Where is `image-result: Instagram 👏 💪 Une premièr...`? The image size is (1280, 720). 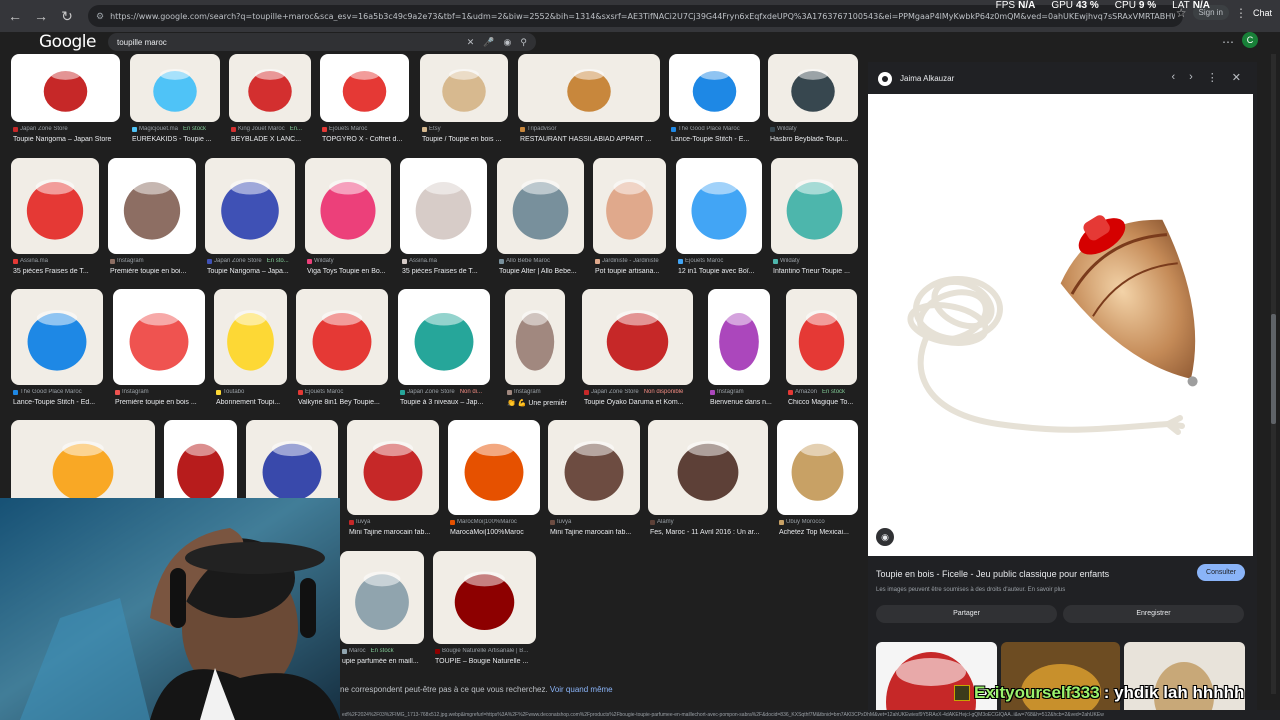
image-result: Instagram 👏 💪 Une premièr... is located at coordinates (536, 353).